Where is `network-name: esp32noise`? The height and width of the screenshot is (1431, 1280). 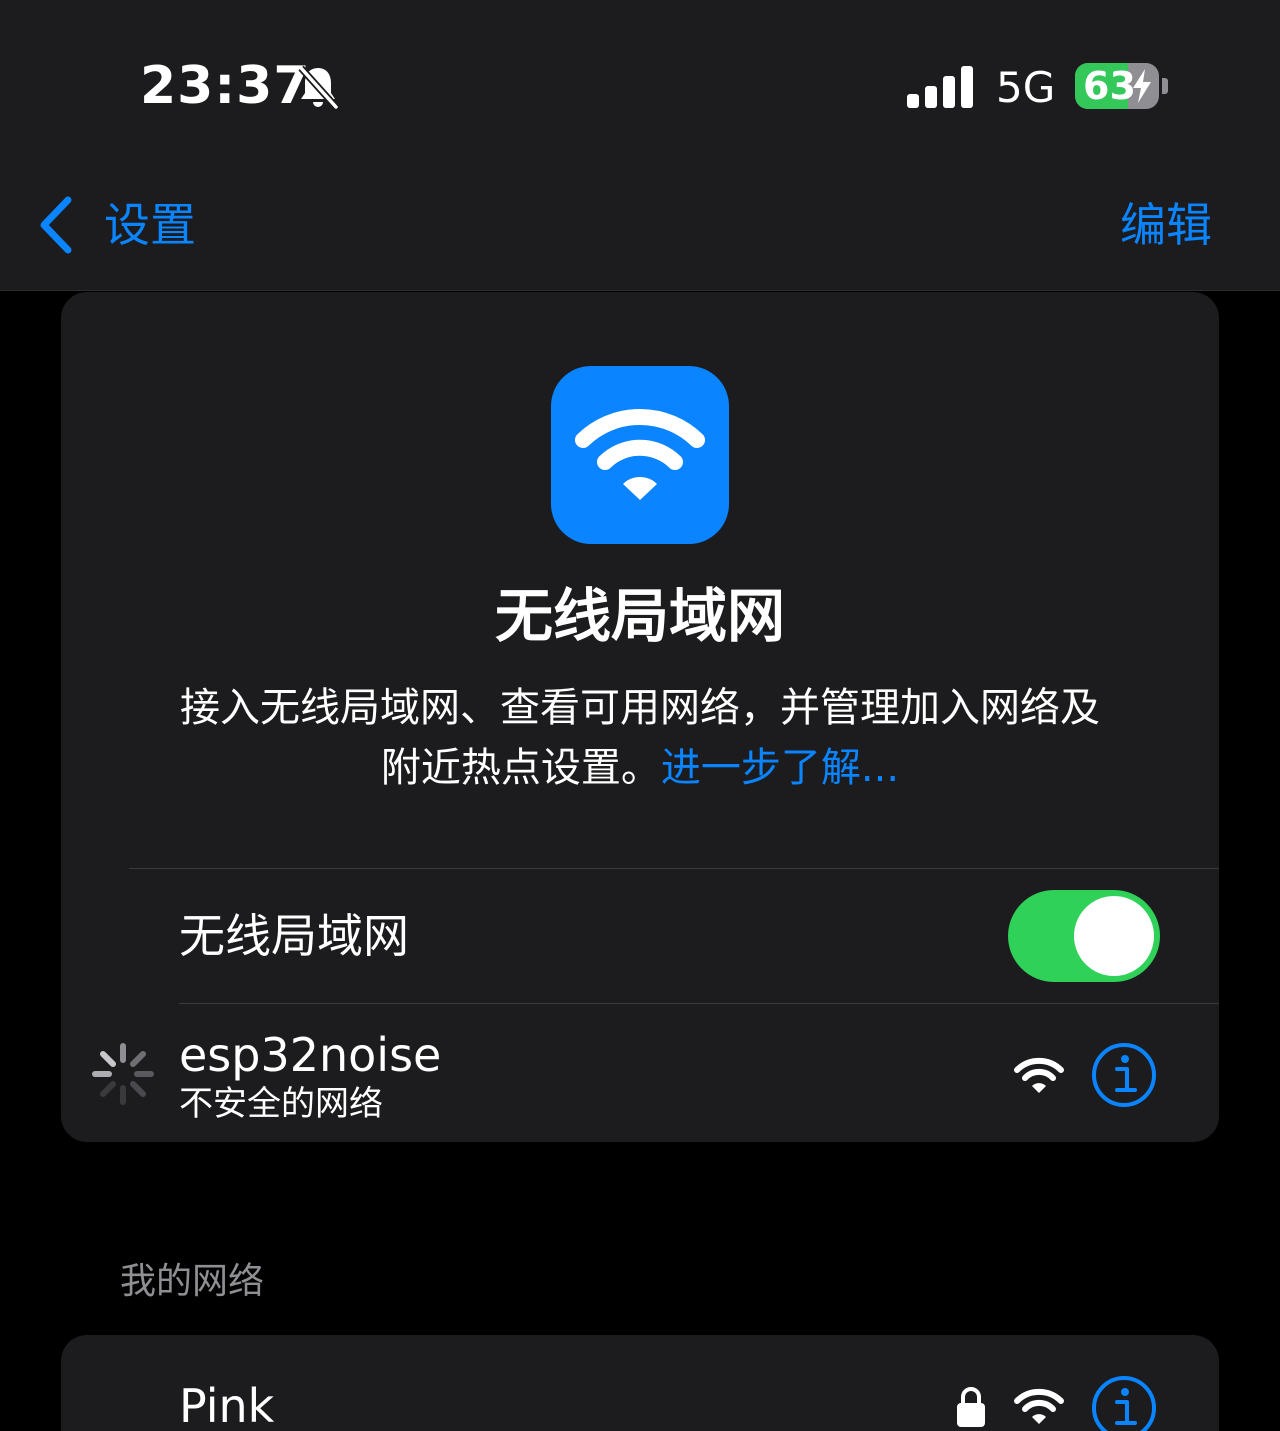 network-name: esp32noise is located at coordinates (310, 1055).